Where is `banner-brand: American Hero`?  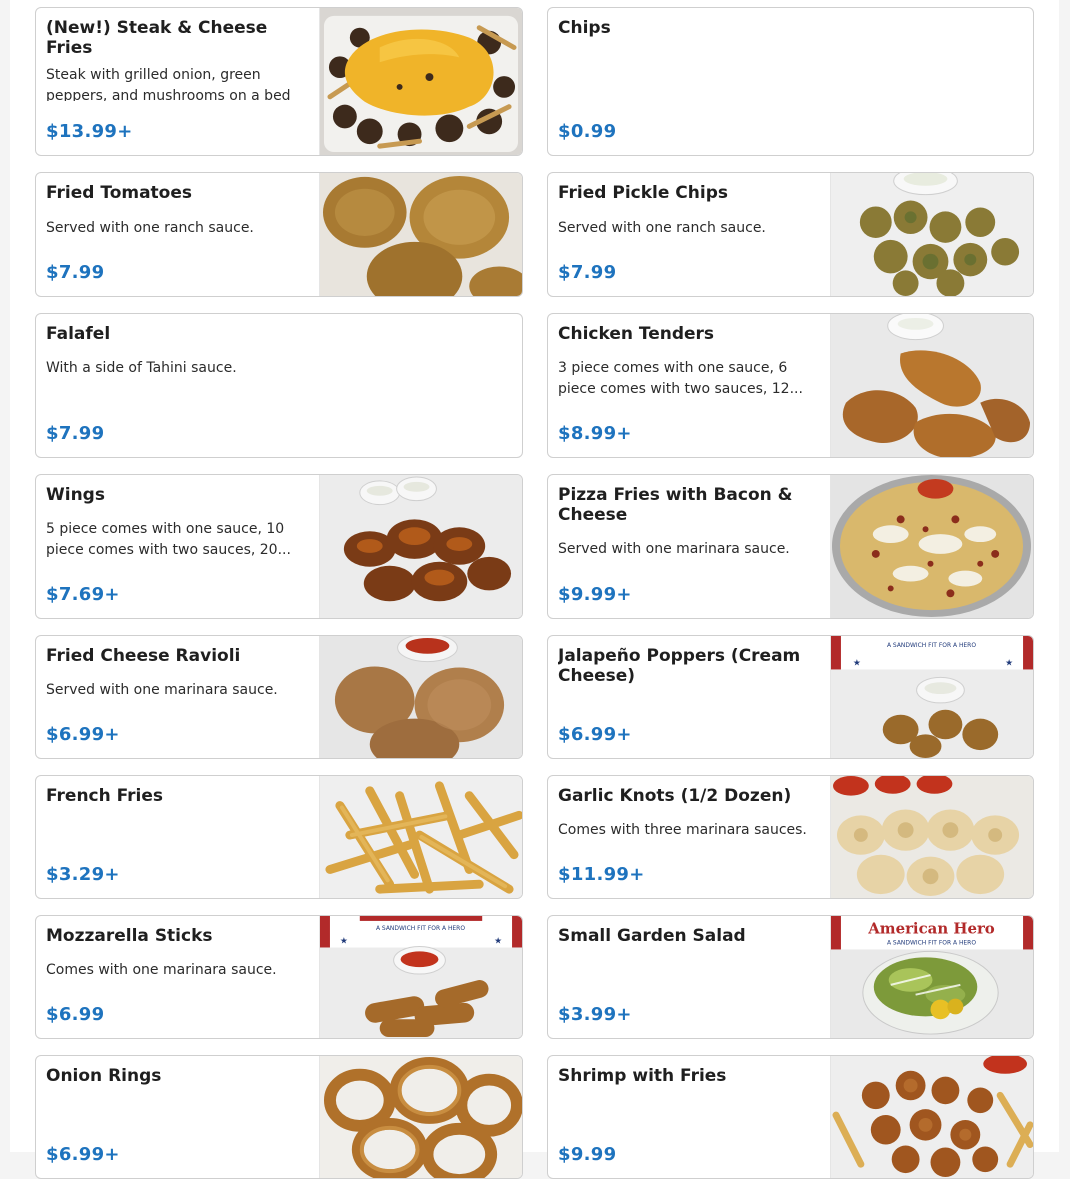 banner-brand: American Hero is located at coordinates (931, 929).